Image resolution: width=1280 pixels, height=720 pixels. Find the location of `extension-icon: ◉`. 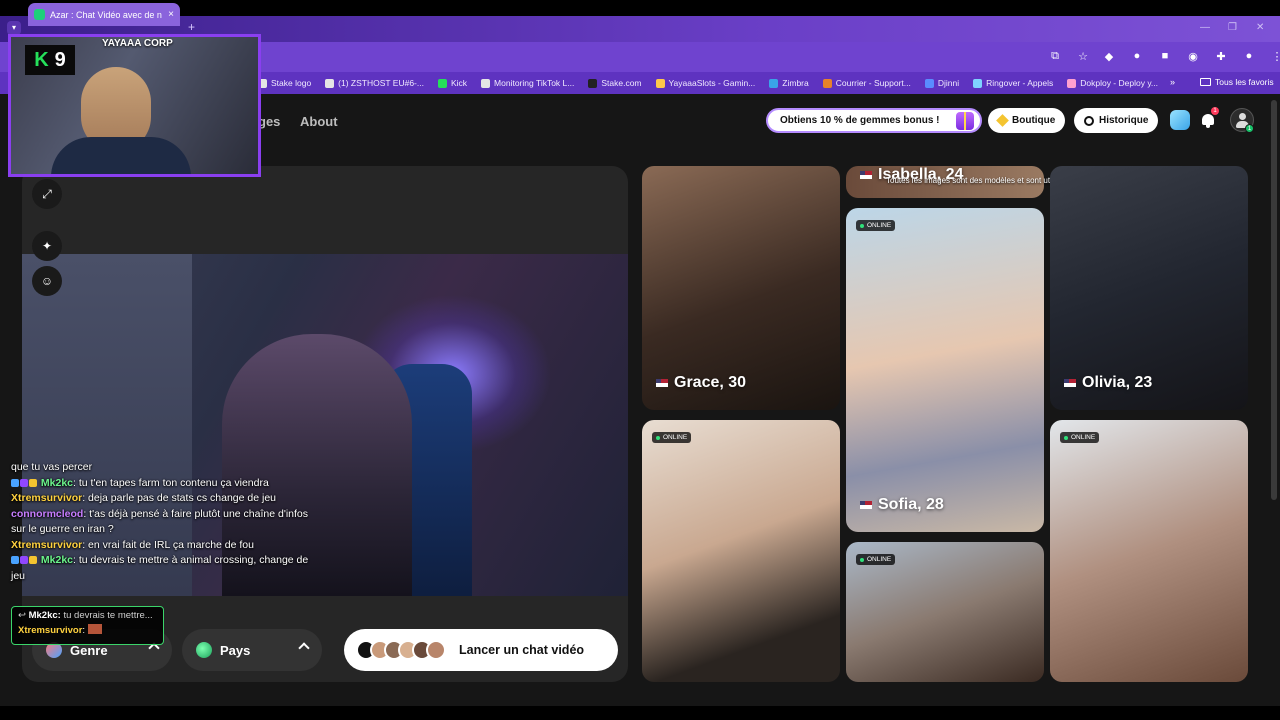

extension-icon: ◉ is located at coordinates (1193, 56).